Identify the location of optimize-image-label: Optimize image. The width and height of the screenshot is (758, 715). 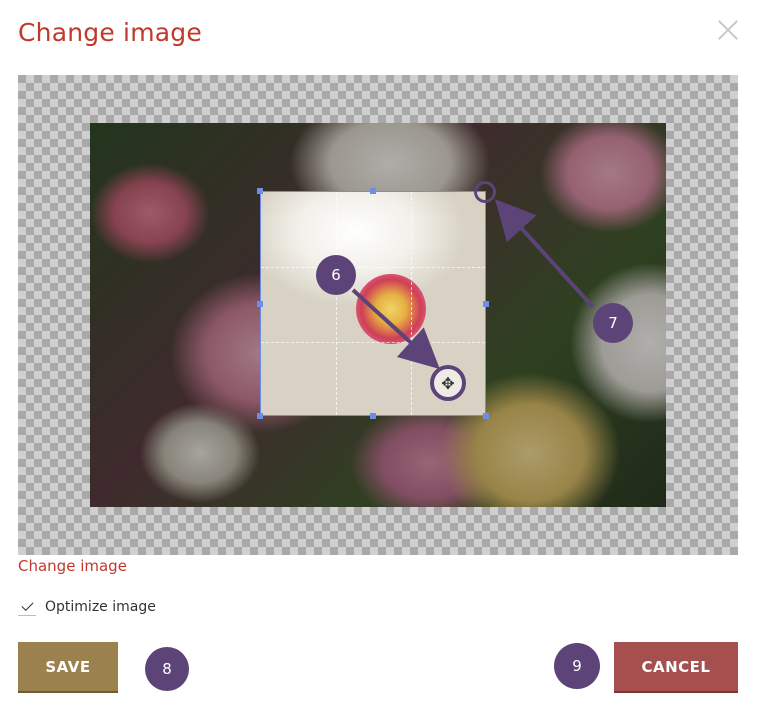
(100, 607).